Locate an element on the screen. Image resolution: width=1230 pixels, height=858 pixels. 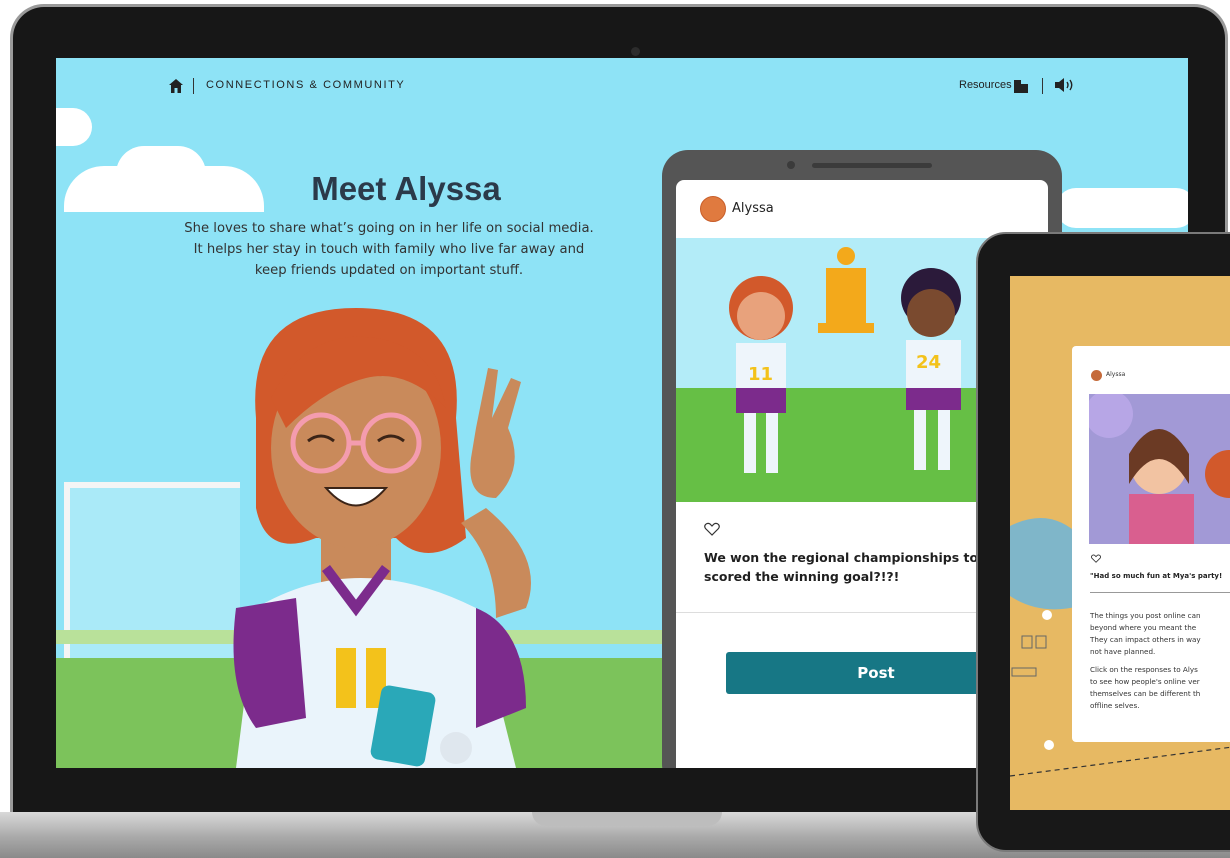
post-caption: "Had so much fun at Mya's party! is located at coordinates (1156, 576).